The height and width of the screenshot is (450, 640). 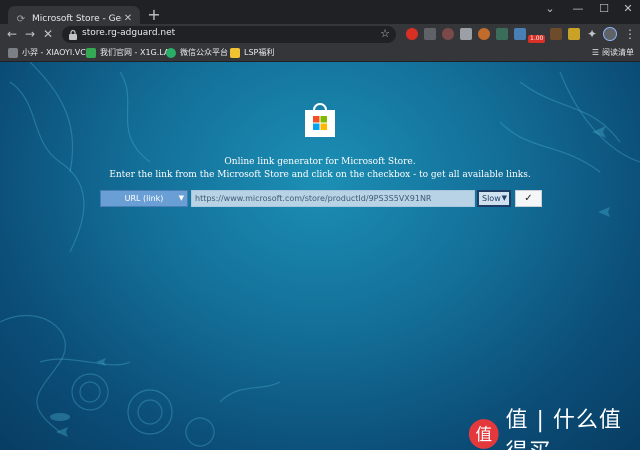 What do you see at coordinates (618, 52) in the screenshot?
I see `reading-list-label: 阅读清单` at bounding box center [618, 52].